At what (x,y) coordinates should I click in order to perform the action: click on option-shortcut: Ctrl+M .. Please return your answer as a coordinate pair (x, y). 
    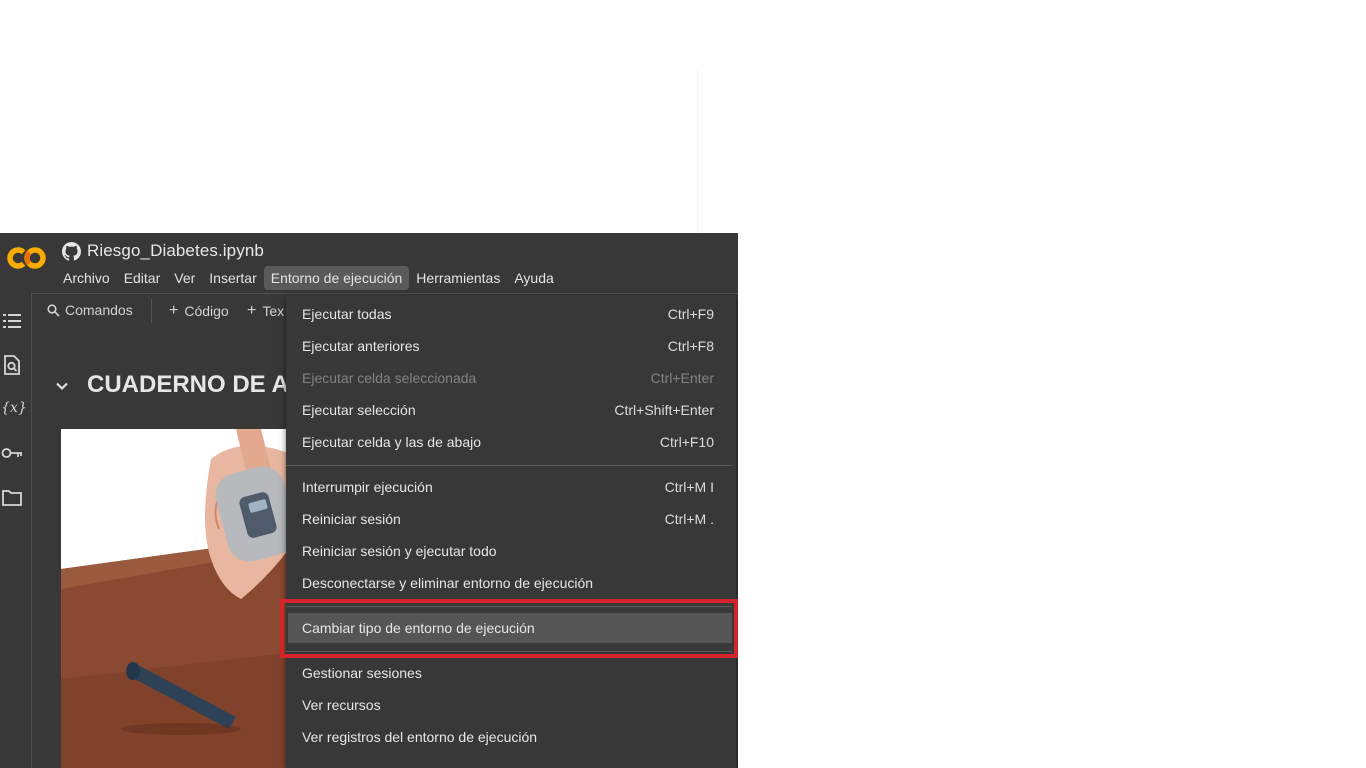
    Looking at the image, I should click on (689, 519).